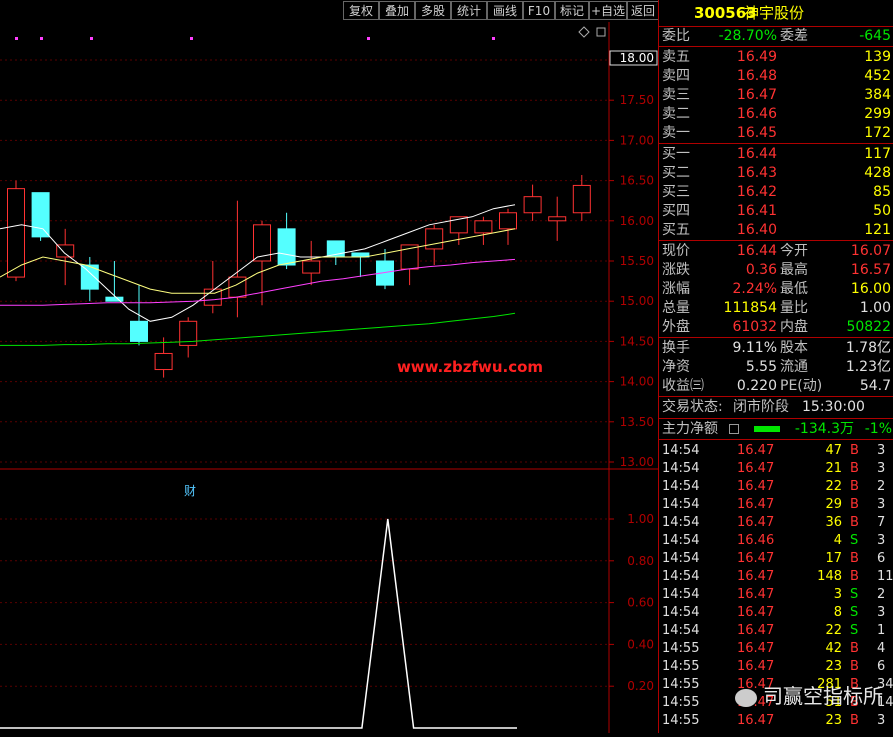  Describe the element at coordinates (881, 630) in the screenshot. I see `tick-count: 1` at that location.